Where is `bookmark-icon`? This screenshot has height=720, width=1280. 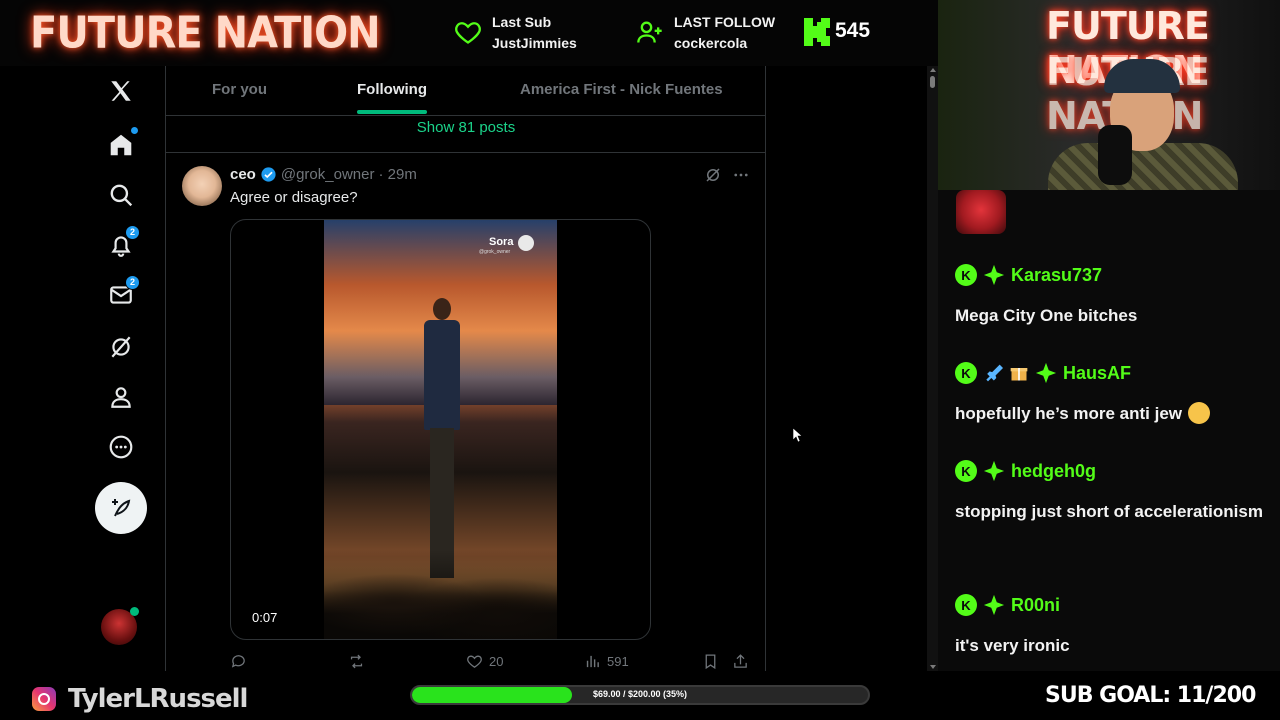
bookmark-icon is located at coordinates (710, 662).